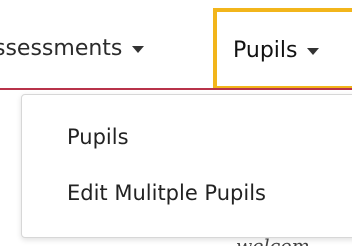  I want to click on nav-item-assessments-label: ssessments, so click(61, 48).